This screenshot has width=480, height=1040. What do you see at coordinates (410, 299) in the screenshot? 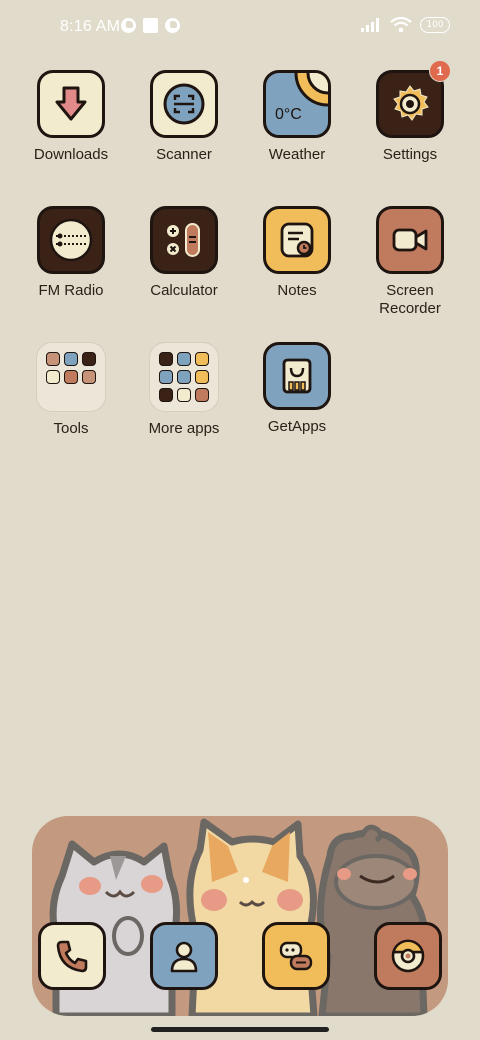
I see `app-label: Screen Recorder` at bounding box center [410, 299].